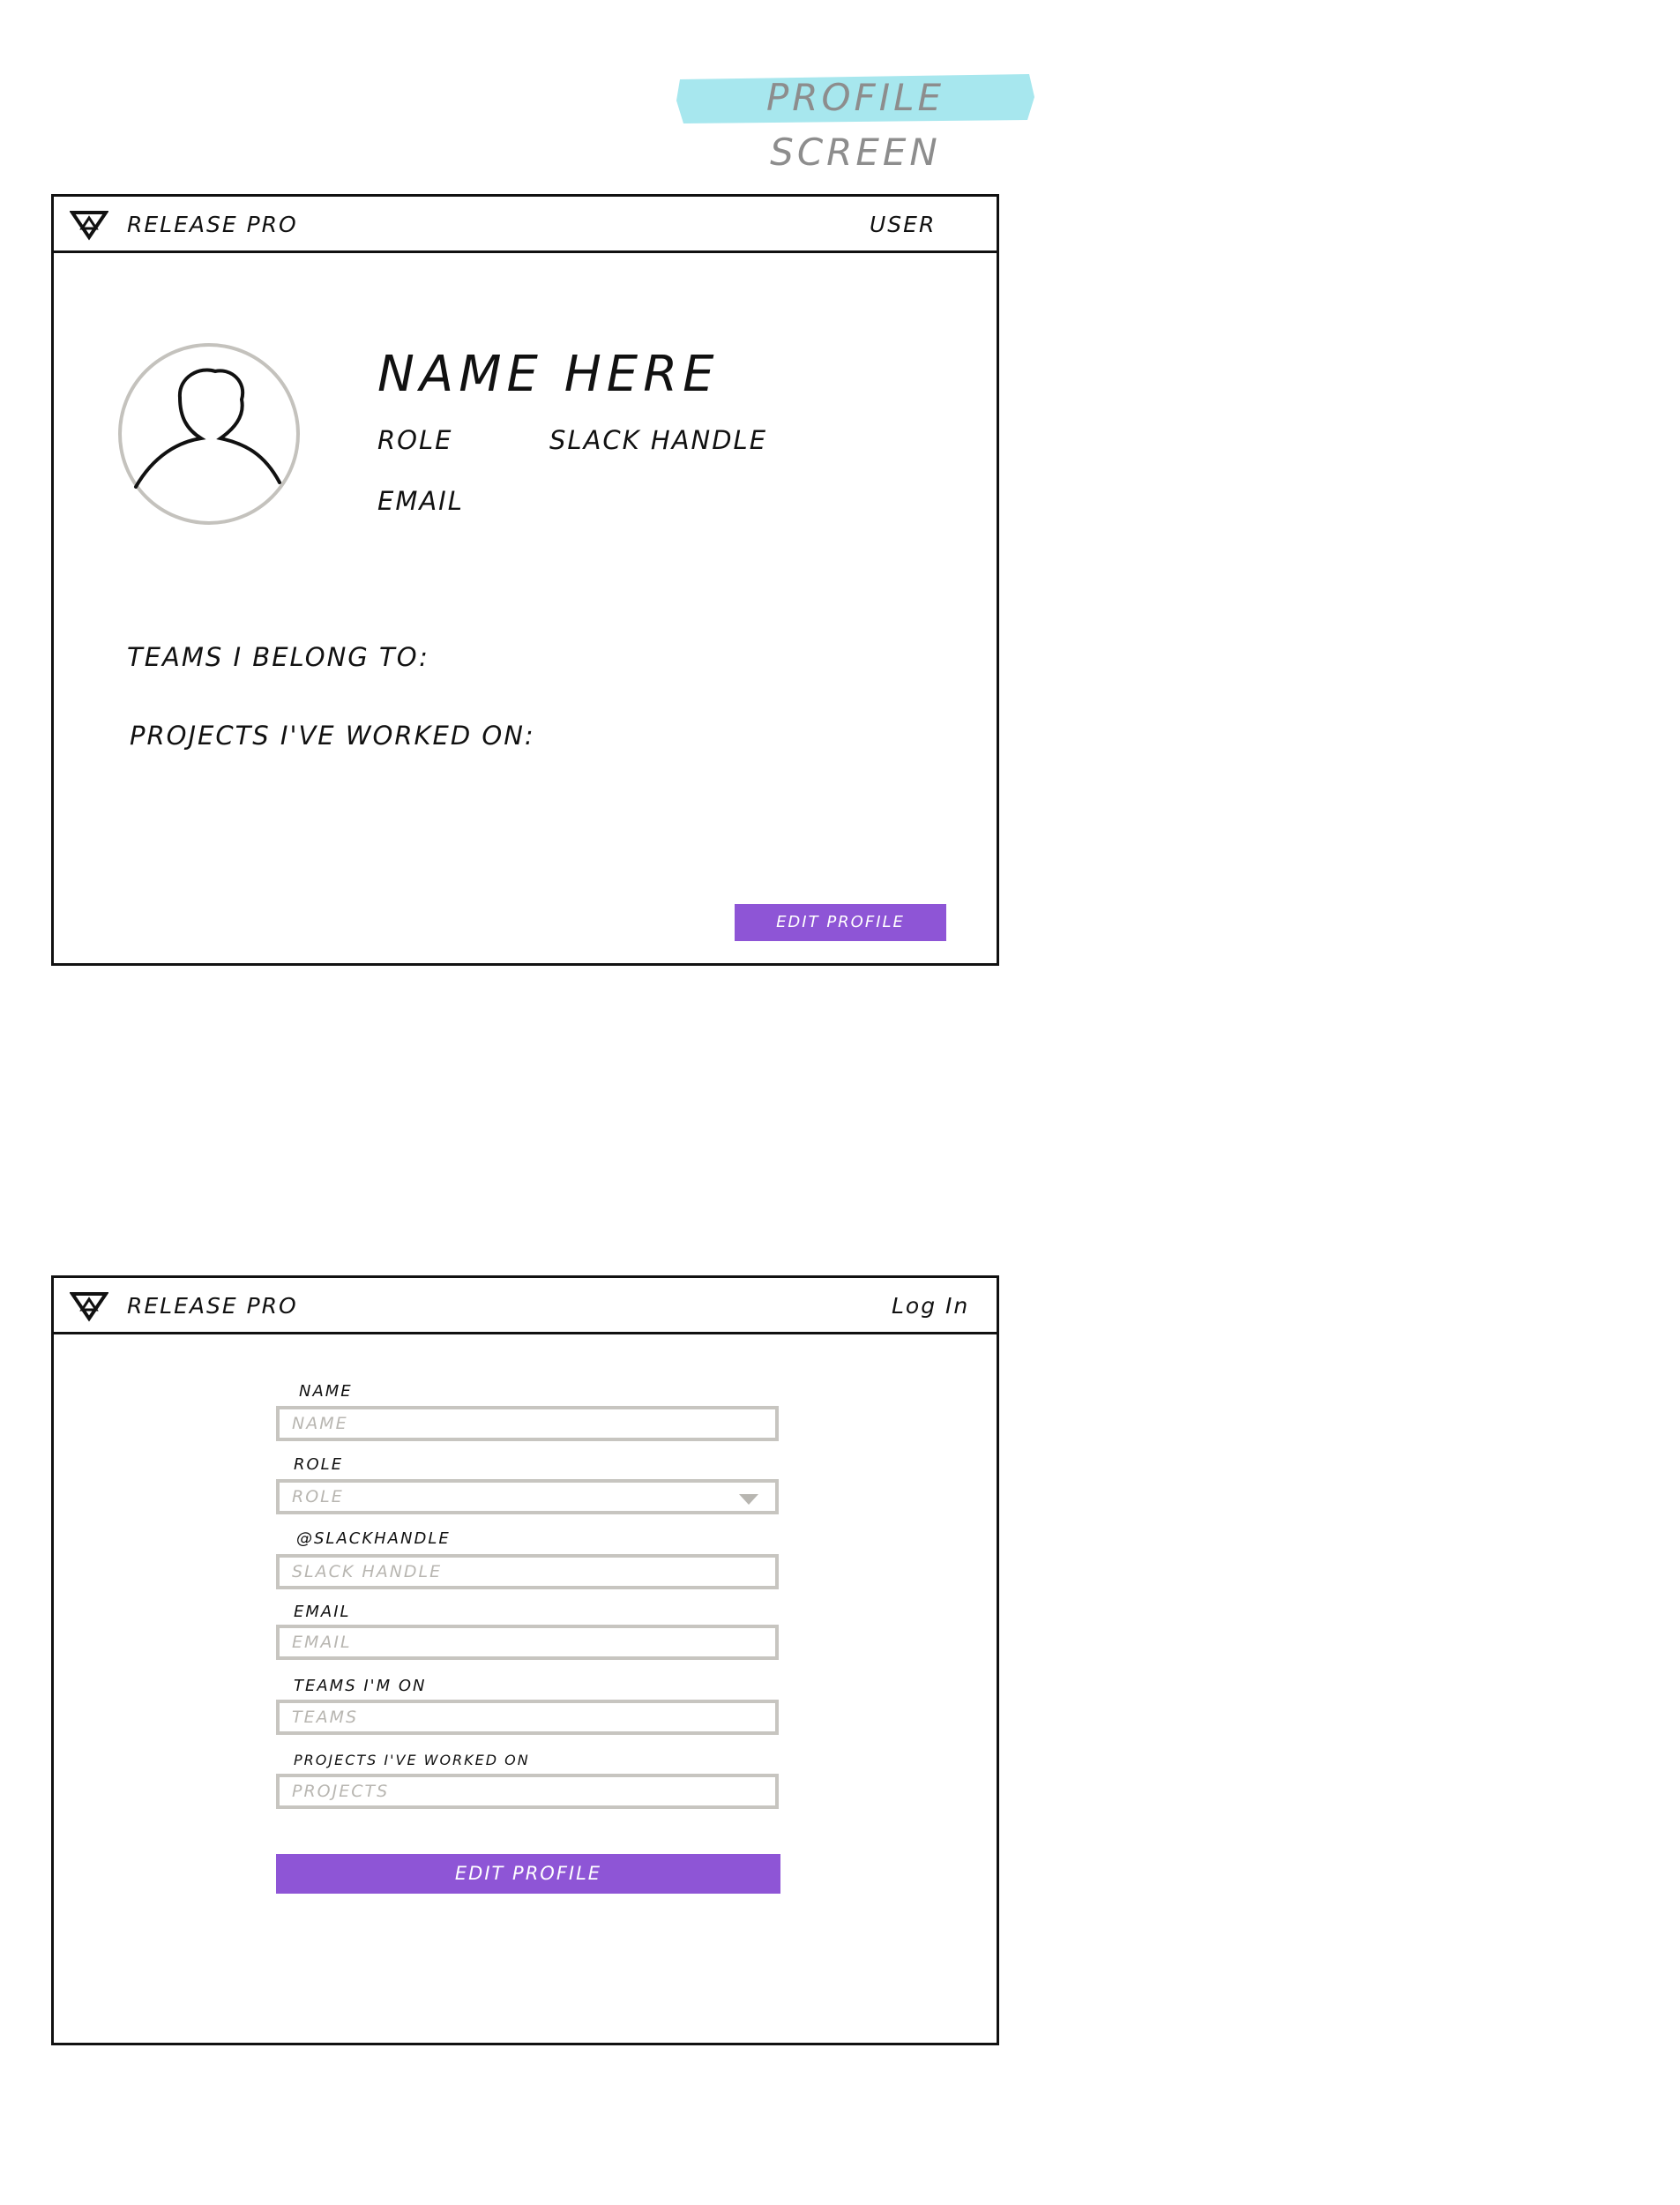 The image size is (1680, 2205). I want to click on email-input: EMAIL, so click(527, 1642).